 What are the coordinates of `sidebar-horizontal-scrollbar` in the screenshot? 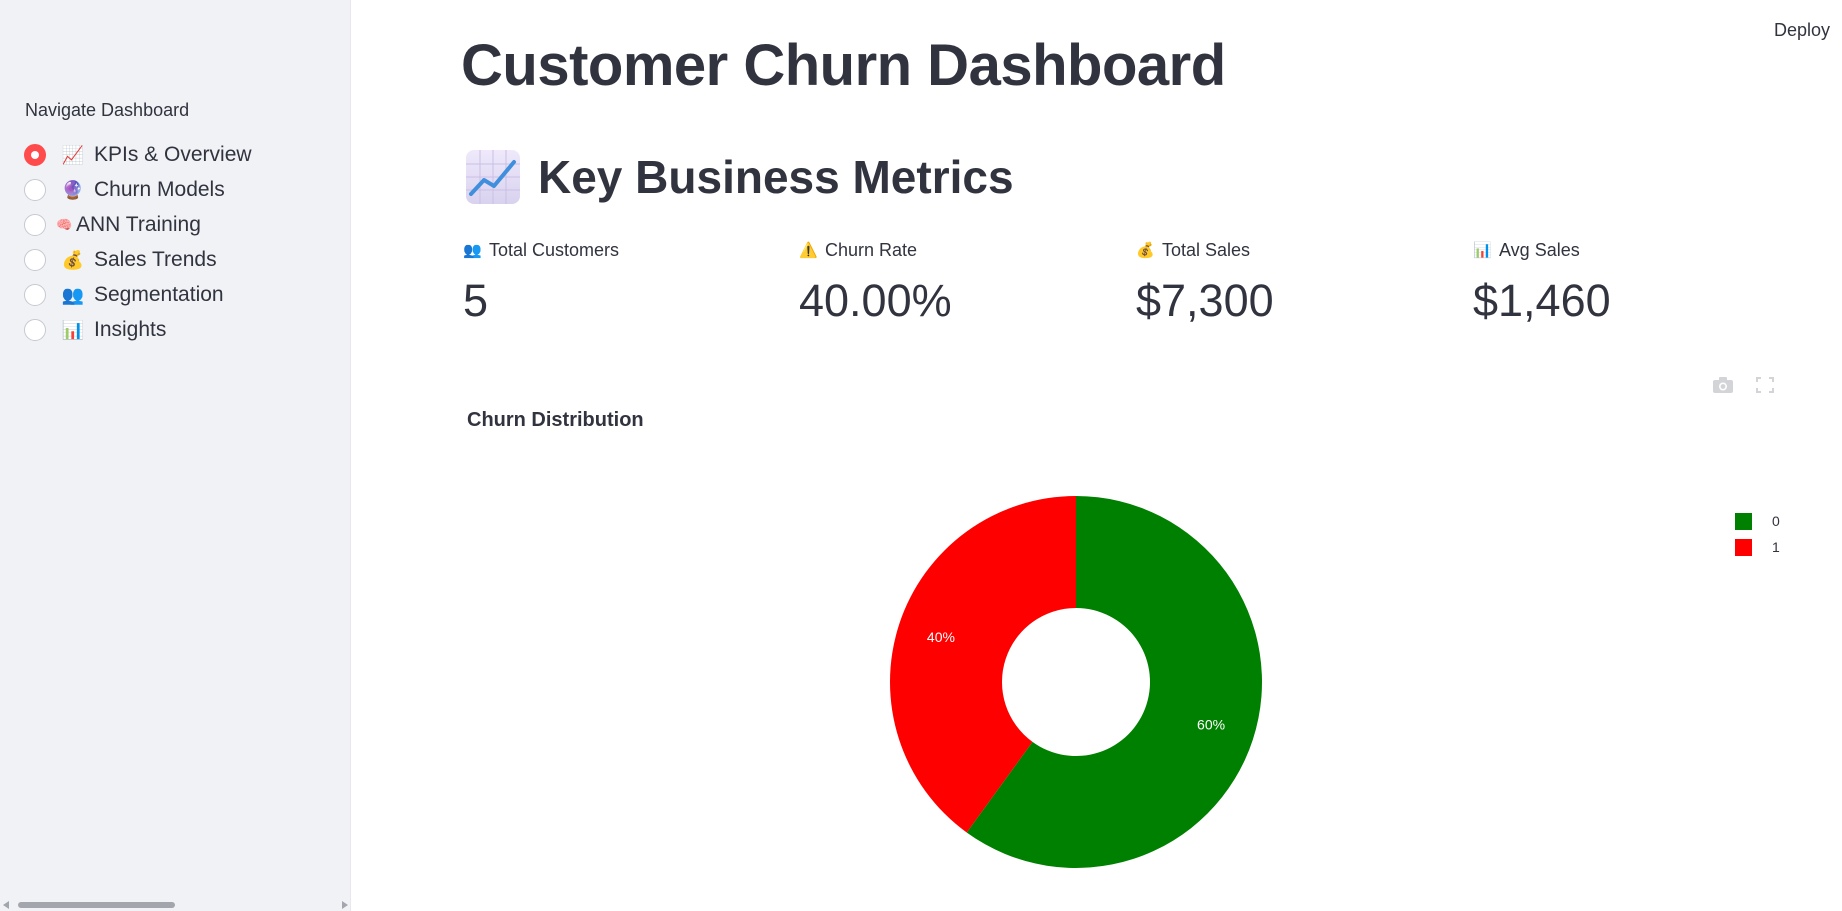 It's located at (175, 905).